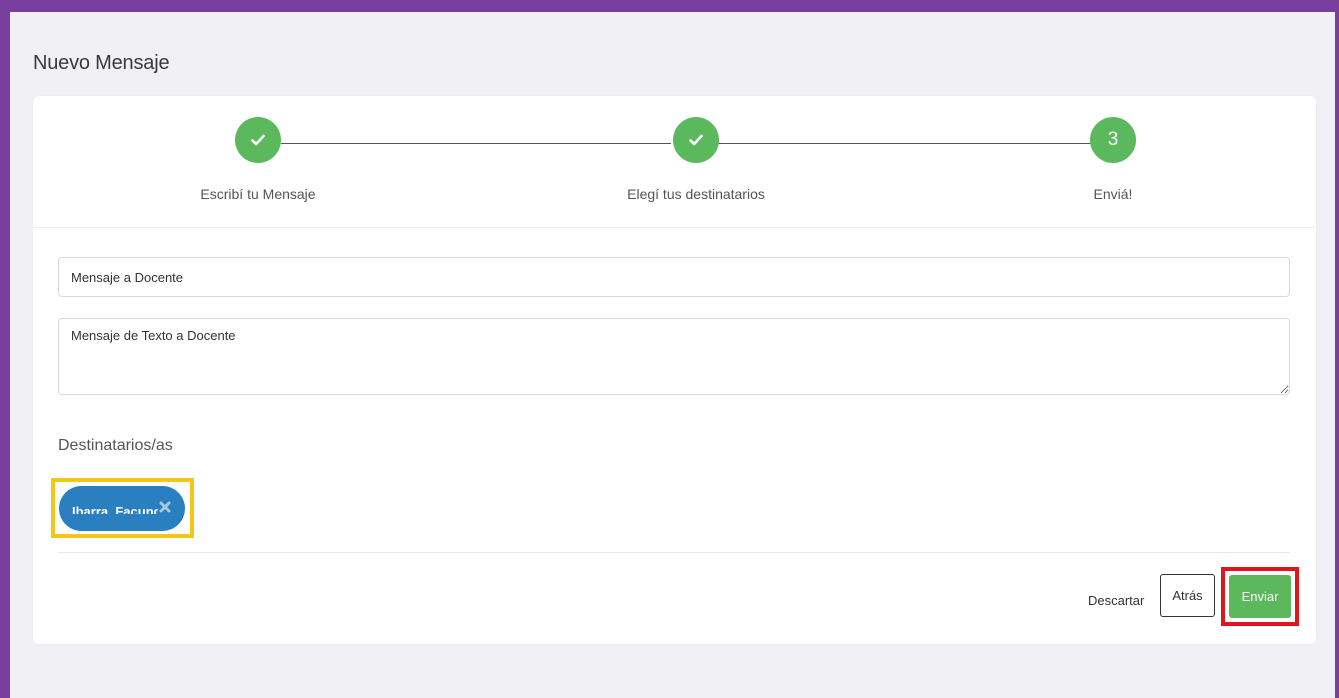 The width and height of the screenshot is (1339, 698). I want to click on step-3-indicator: 3, so click(1113, 140).